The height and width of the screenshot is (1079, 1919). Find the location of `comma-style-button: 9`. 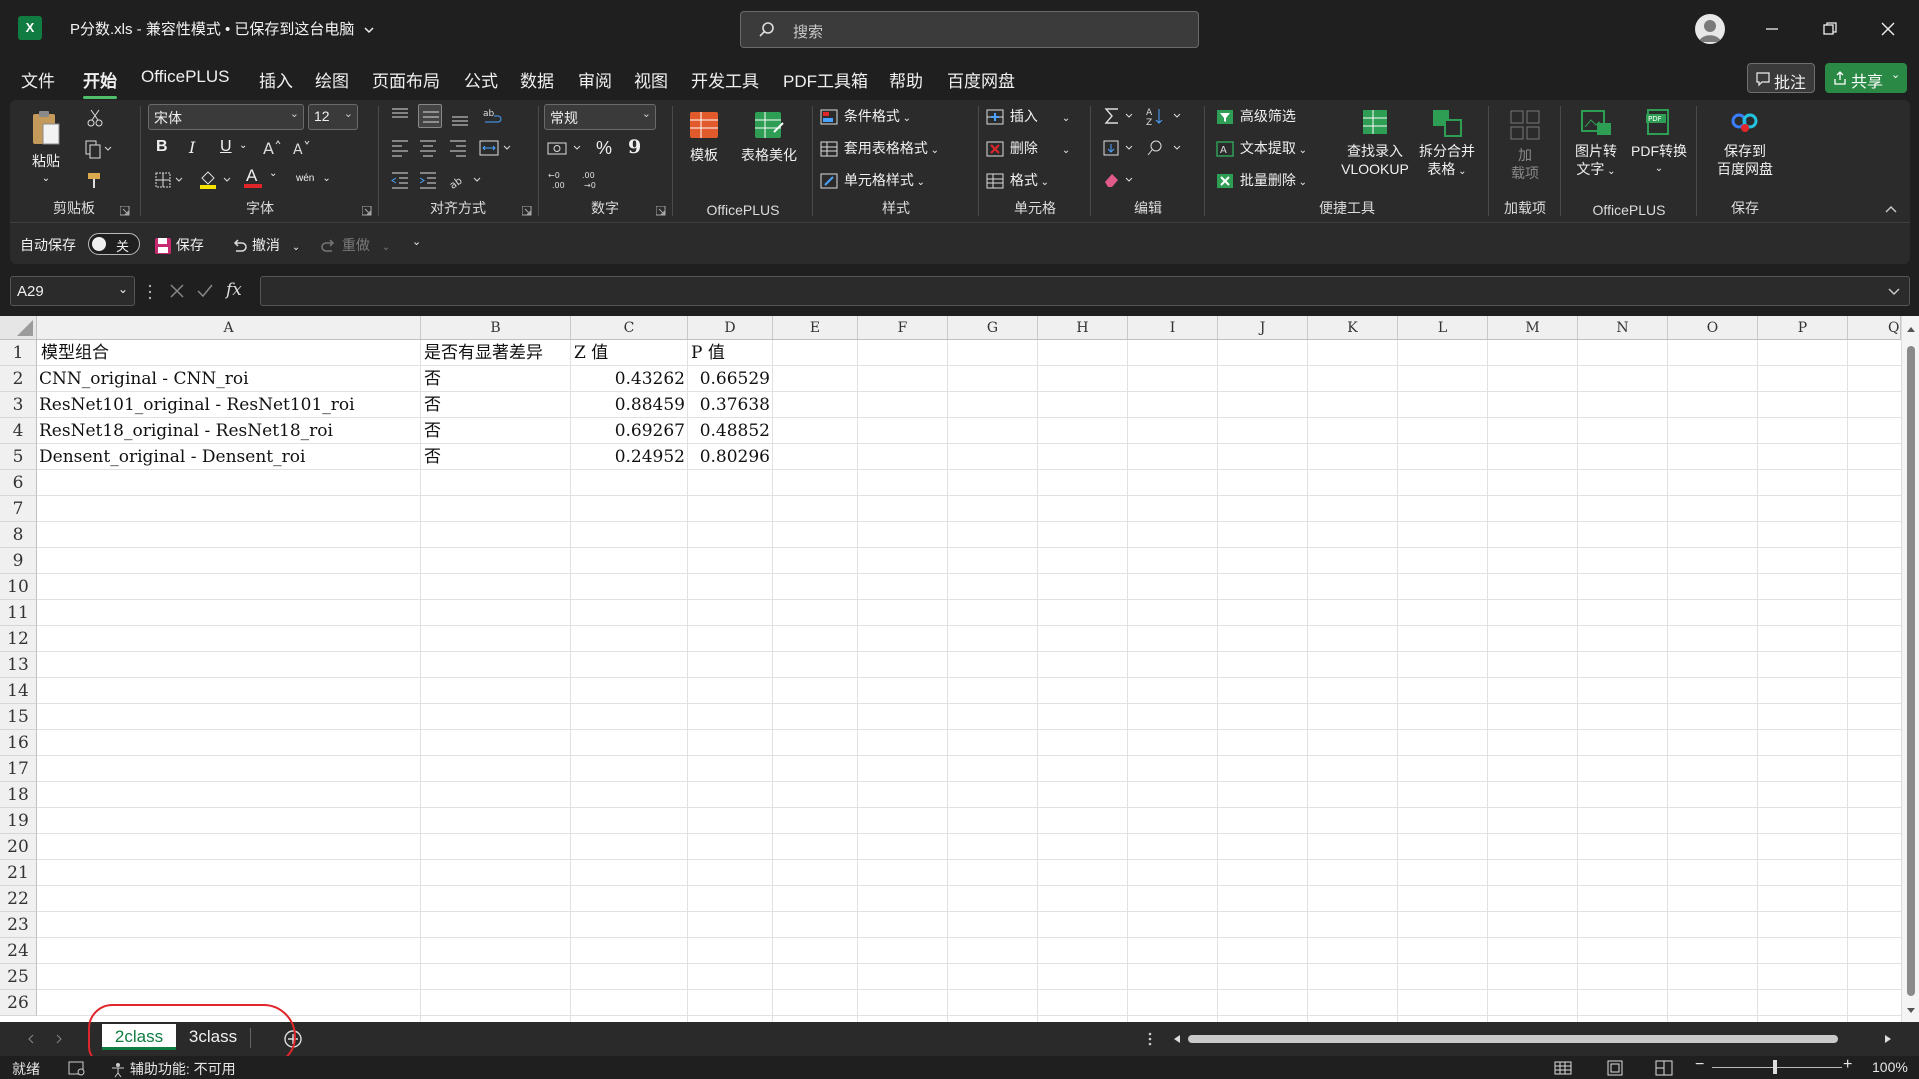

comma-style-button: 9 is located at coordinates (634, 147).